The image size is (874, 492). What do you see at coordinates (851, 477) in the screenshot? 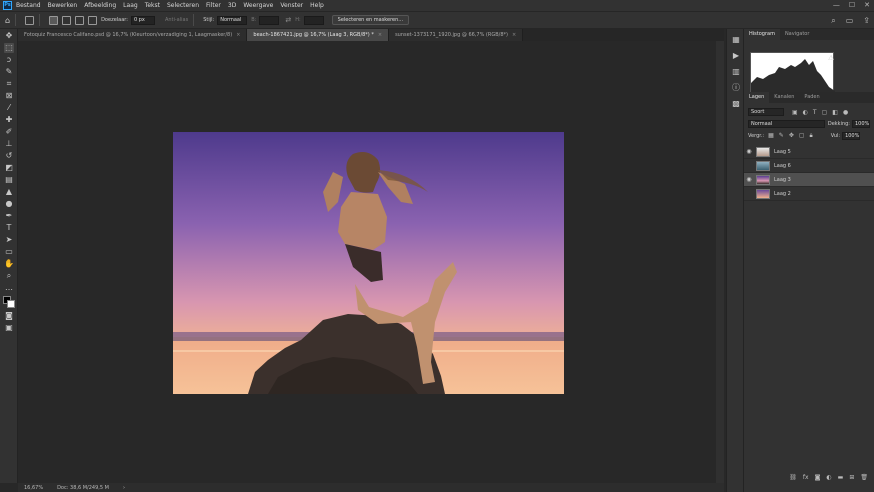
I see `new-layer-icon: ⊞` at bounding box center [851, 477].